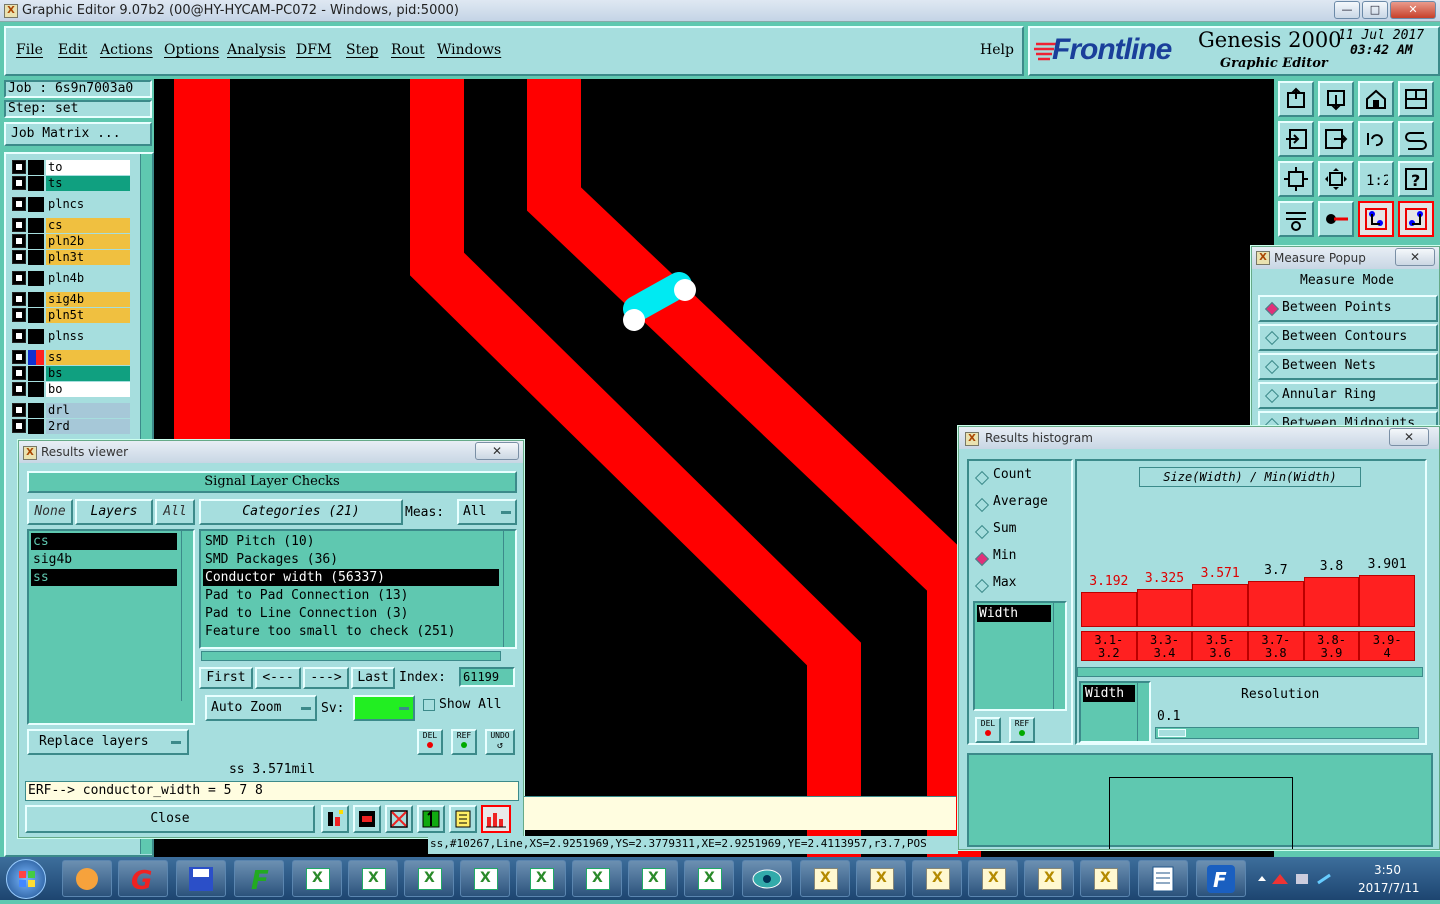  What do you see at coordinates (351, 541) in the screenshot?
I see `category-item: SMD Pitch (10)` at bounding box center [351, 541].